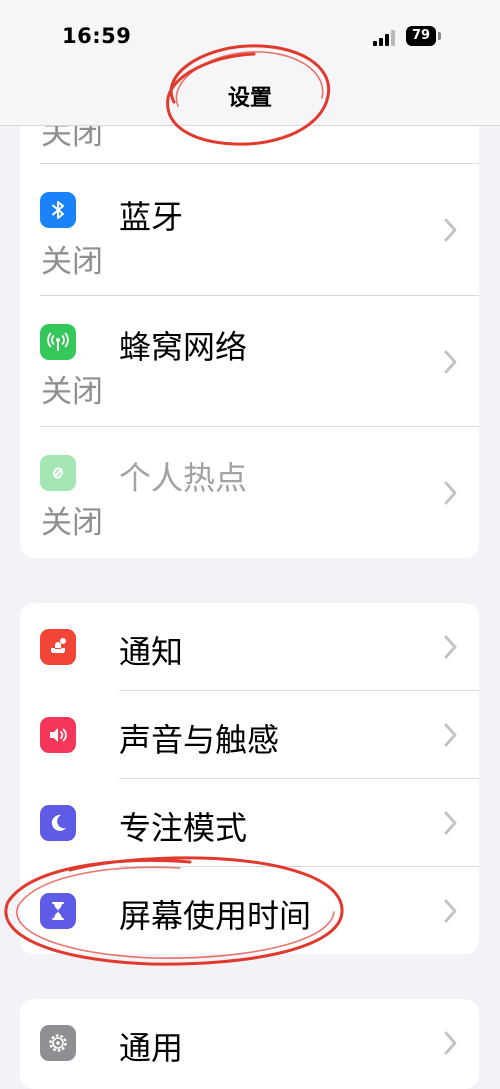 Image resolution: width=500 pixels, height=1089 pixels. What do you see at coordinates (58, 473) in the screenshot?
I see `hotspot-icon` at bounding box center [58, 473].